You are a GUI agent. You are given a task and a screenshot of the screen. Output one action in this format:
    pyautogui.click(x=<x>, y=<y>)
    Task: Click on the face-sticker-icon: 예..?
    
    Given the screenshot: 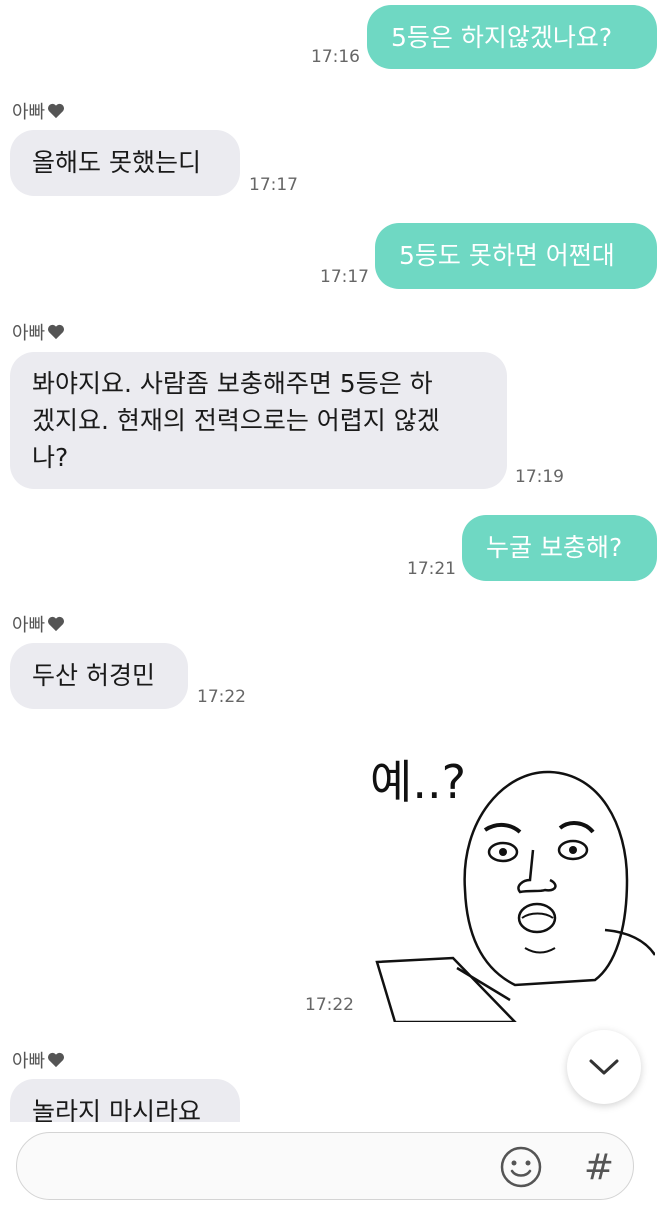 What is the action you would take?
    pyautogui.click(x=513, y=889)
    